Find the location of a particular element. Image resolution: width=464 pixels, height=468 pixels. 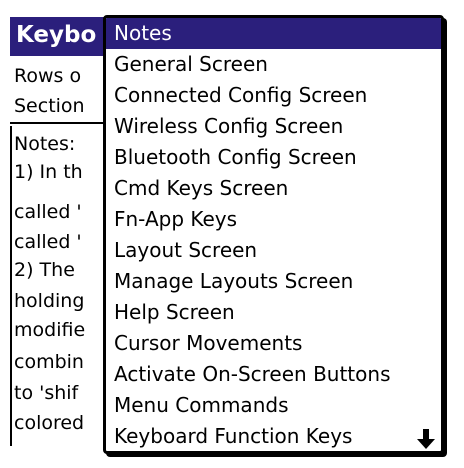

section-line: Section is located at coordinates (64, 106).